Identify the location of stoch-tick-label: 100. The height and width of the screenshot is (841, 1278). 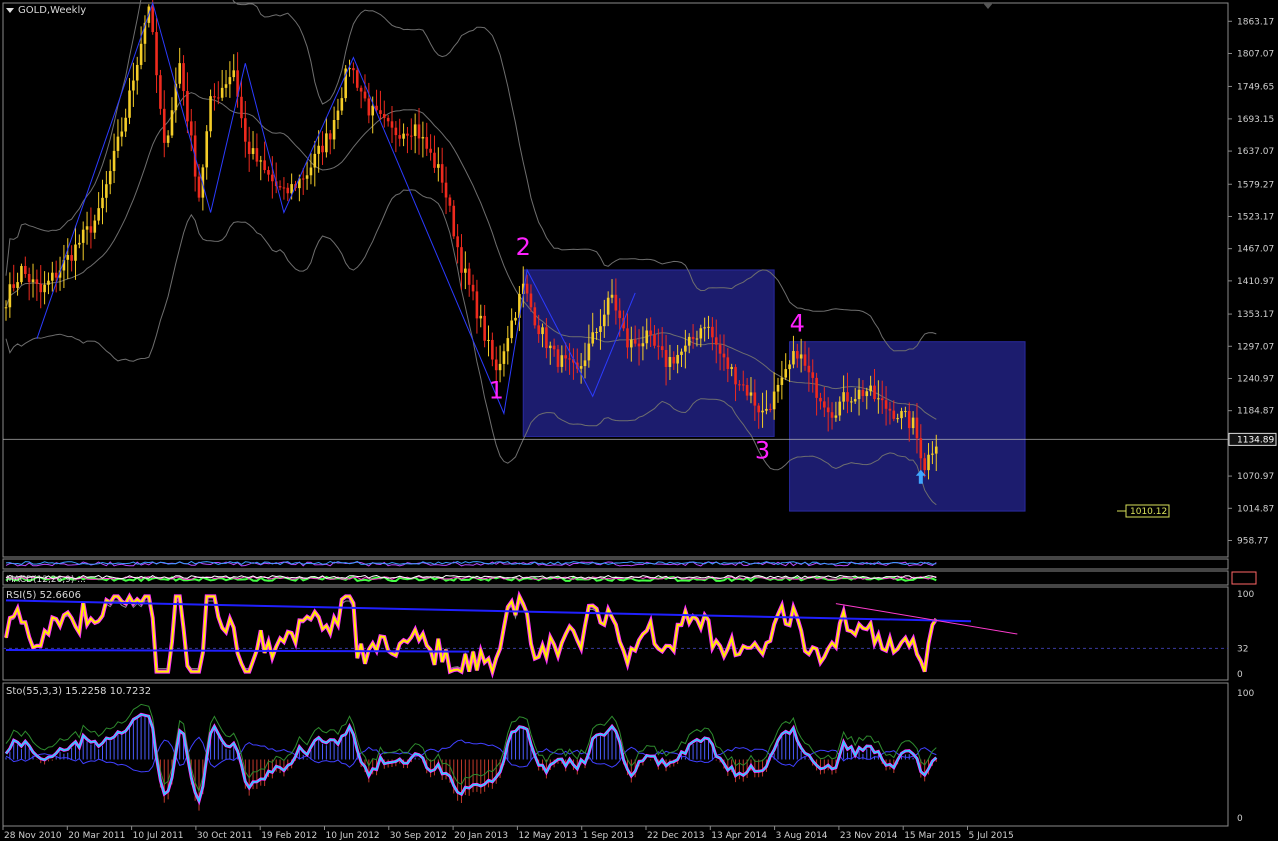
(1245, 694).